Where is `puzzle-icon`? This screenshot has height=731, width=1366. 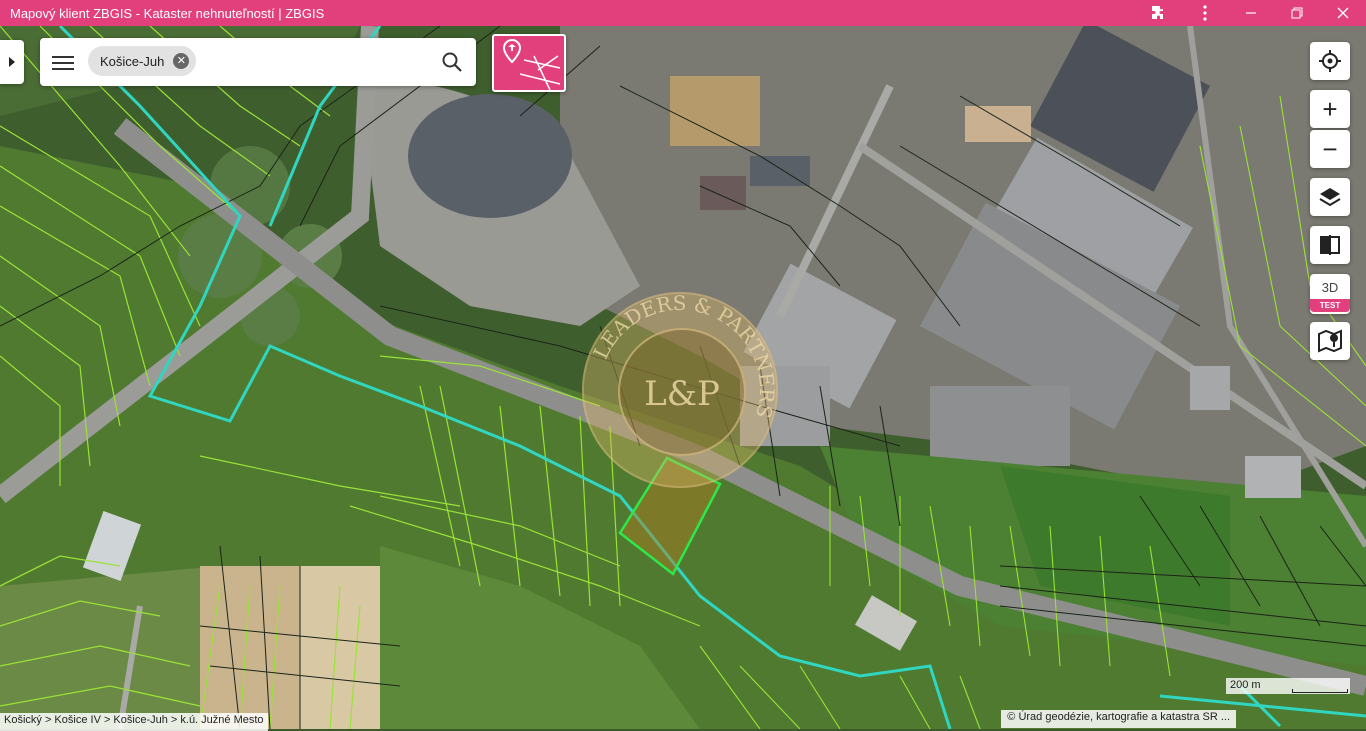 puzzle-icon is located at coordinates (1159, 13).